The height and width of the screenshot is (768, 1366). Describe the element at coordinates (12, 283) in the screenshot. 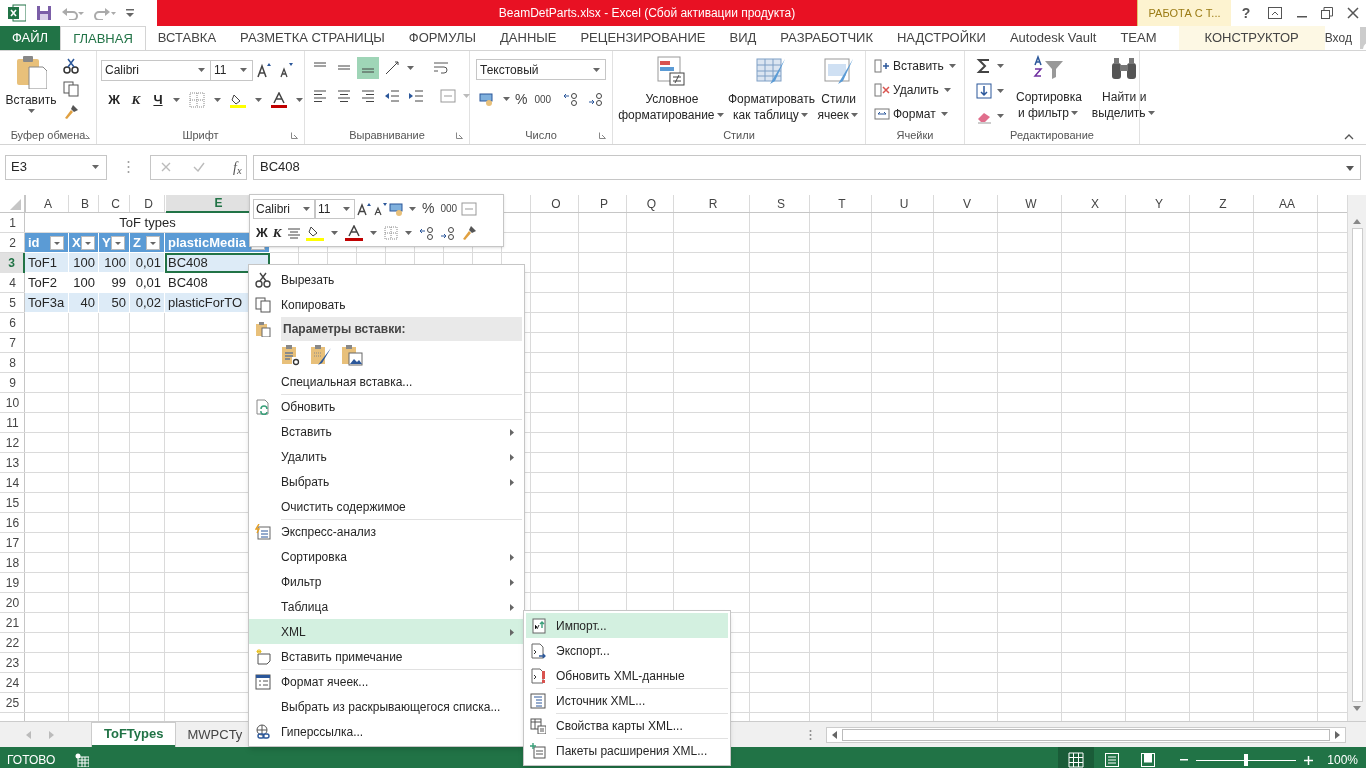

I see `row-header: 4` at that location.